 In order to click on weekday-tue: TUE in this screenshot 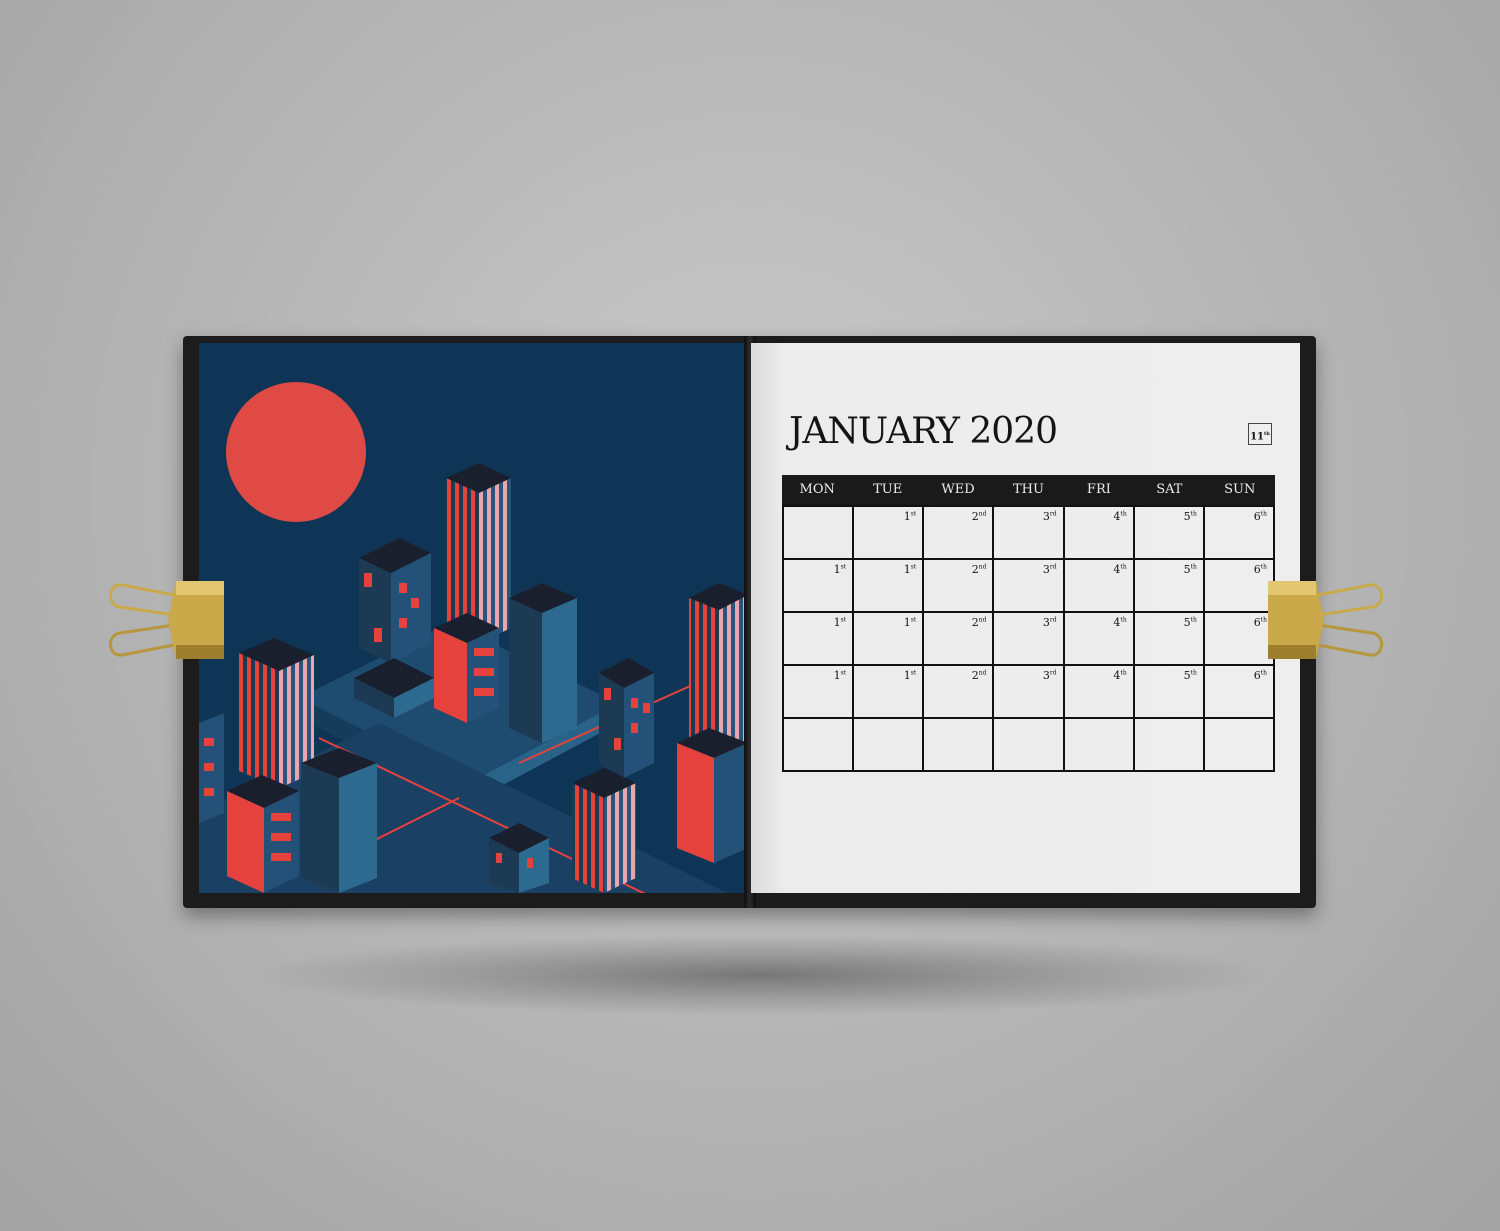, I will do `click(888, 489)`.